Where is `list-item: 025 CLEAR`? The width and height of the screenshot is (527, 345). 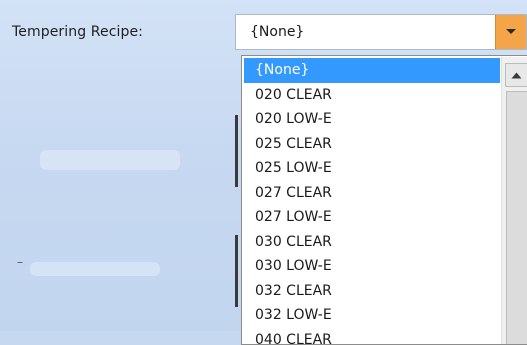
list-item: 025 CLEAR is located at coordinates (372, 144).